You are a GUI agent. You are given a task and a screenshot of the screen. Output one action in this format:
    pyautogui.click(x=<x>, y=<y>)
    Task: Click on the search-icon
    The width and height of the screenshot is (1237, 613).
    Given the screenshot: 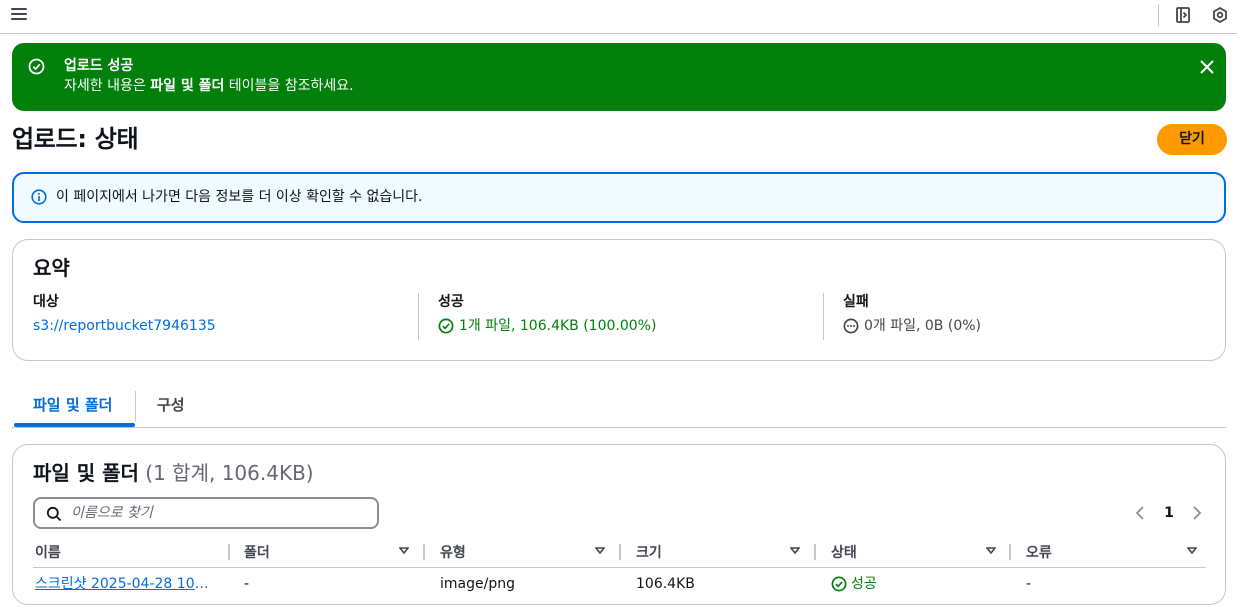 What is the action you would take?
    pyautogui.click(x=54, y=514)
    